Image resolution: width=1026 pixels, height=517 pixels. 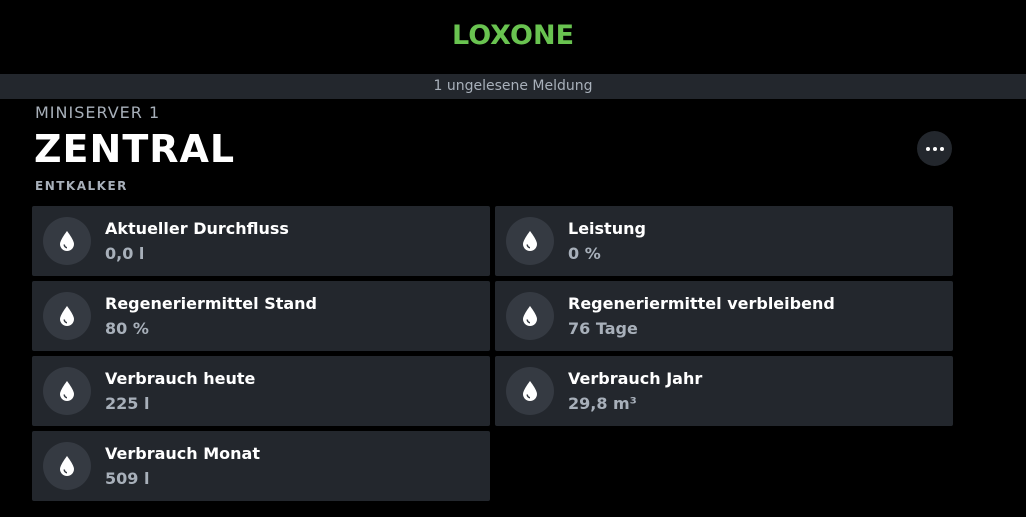 I want to click on tile-regeneriermittel-verbleibend: Regeneriermittel verbleibend 76 Tage, so click(x=724, y=316).